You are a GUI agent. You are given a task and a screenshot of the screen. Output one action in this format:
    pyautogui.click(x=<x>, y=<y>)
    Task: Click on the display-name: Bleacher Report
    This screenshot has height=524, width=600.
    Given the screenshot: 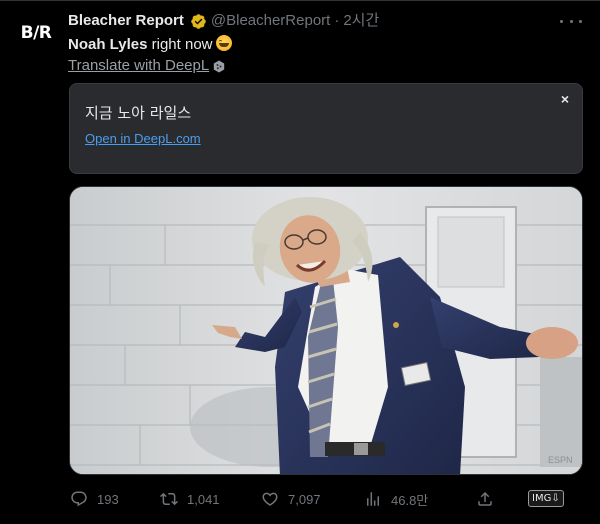 What is the action you would take?
    pyautogui.click(x=126, y=21)
    